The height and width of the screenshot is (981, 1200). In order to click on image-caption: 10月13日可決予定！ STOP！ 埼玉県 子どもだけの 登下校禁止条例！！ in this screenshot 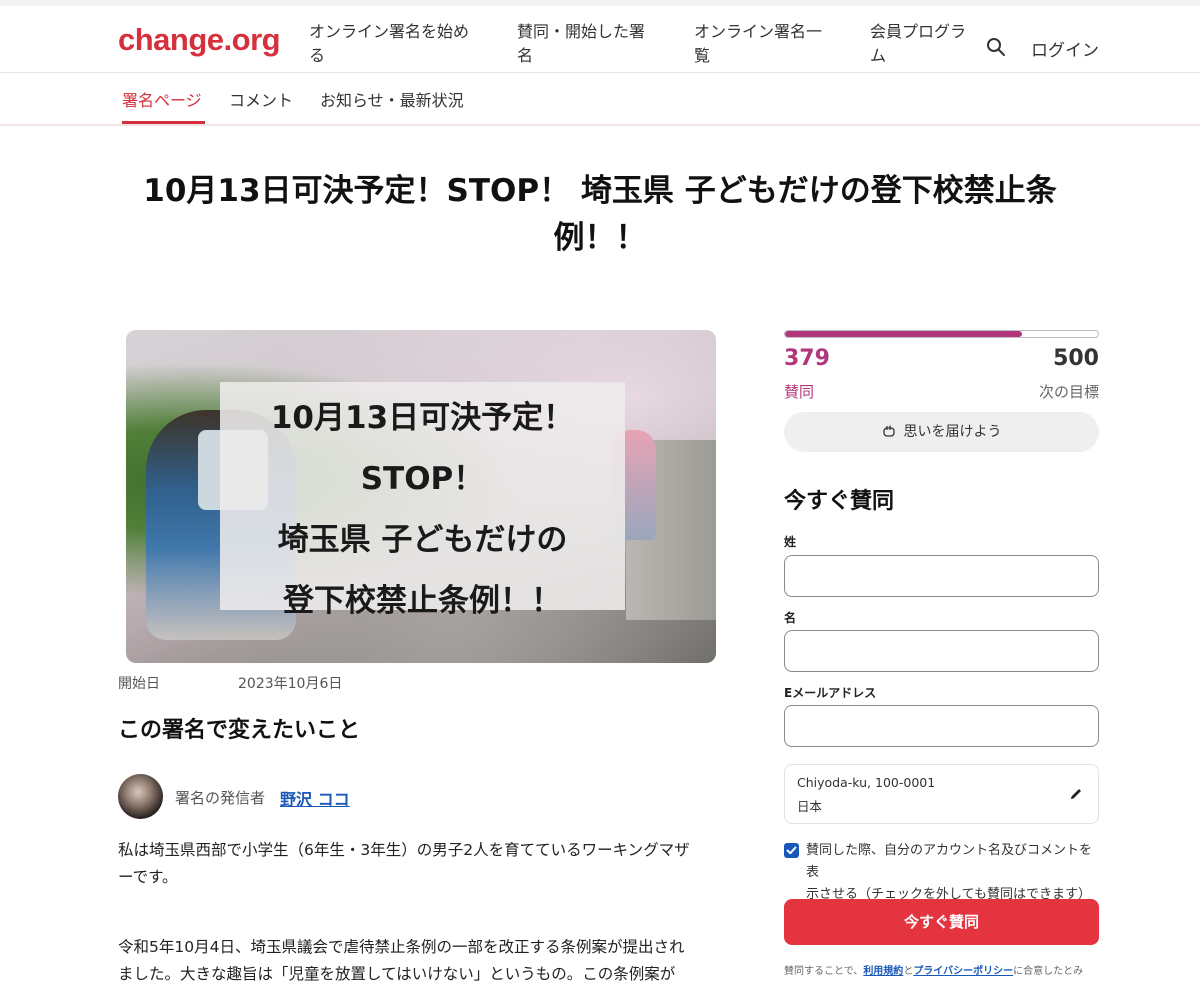, I will do `click(422, 509)`.